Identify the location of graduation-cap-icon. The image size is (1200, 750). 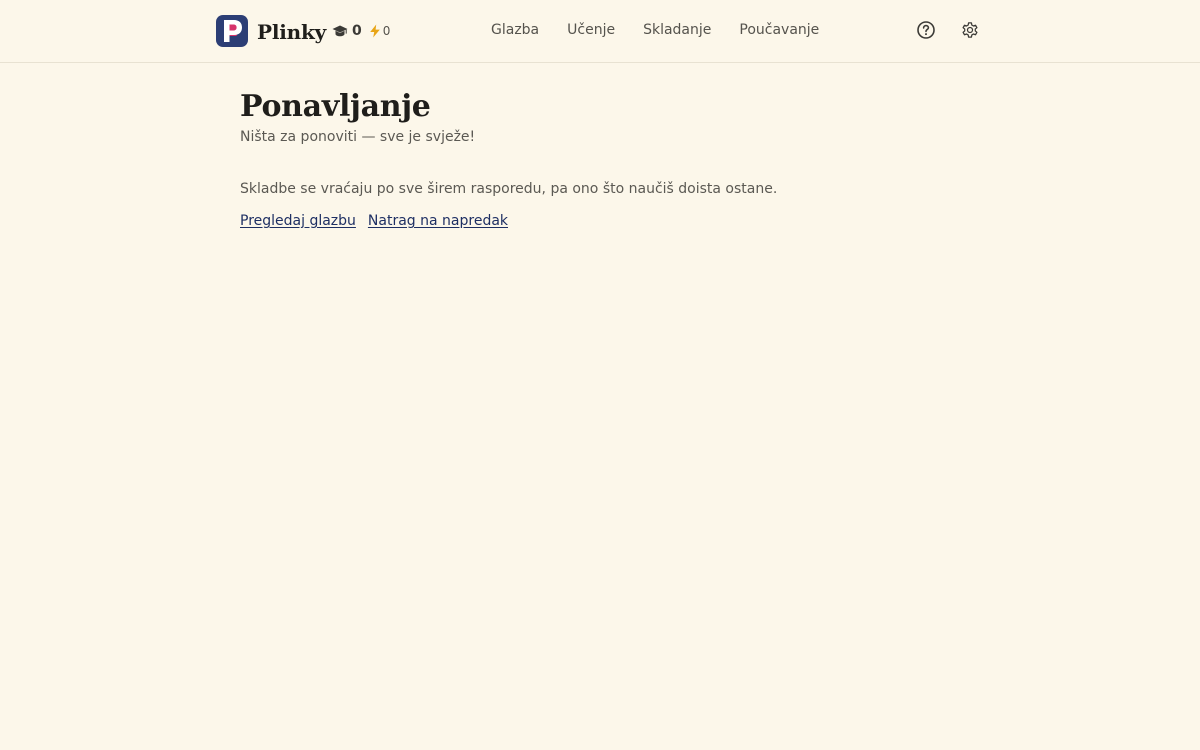
(340, 31).